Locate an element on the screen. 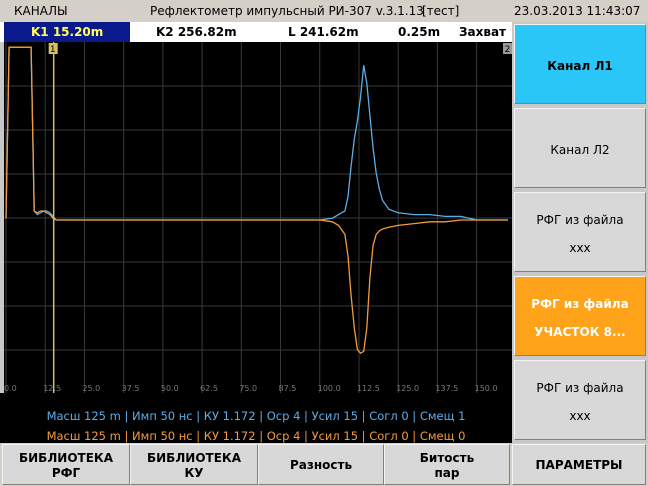 Image resolution: width=648 pixels, height=486 pixels. parameters-button: ПАРАМЕТРЫ is located at coordinates (579, 464).